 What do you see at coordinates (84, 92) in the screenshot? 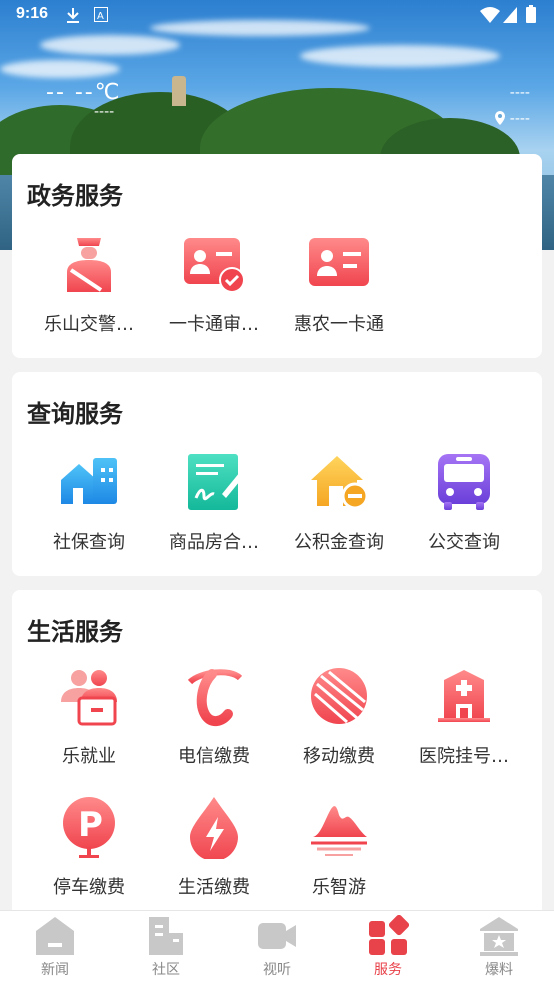
I see `weather-temperature: -- --℃` at bounding box center [84, 92].